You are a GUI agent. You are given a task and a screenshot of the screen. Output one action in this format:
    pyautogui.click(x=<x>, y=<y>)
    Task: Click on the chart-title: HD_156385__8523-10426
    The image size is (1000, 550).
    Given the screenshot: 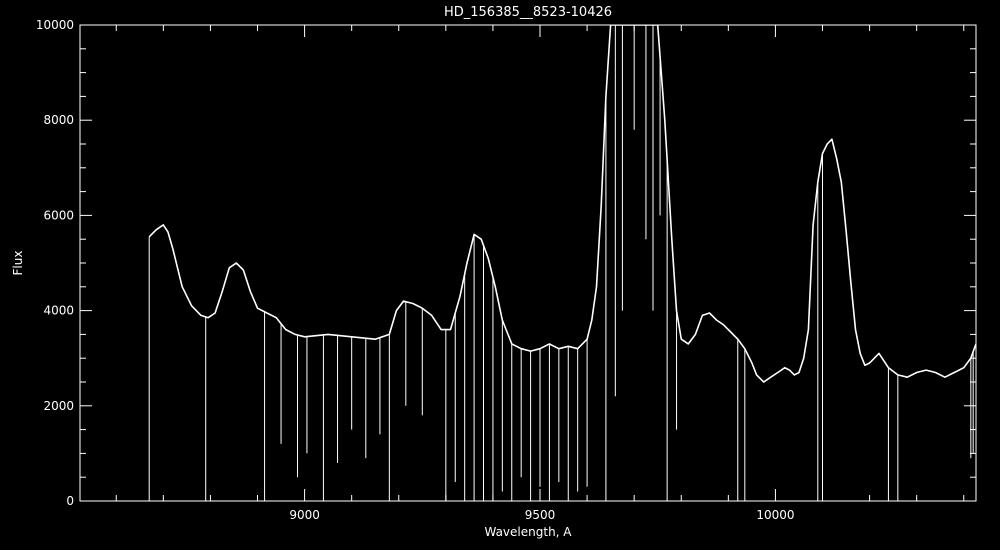 What is the action you would take?
    pyautogui.click(x=528, y=12)
    